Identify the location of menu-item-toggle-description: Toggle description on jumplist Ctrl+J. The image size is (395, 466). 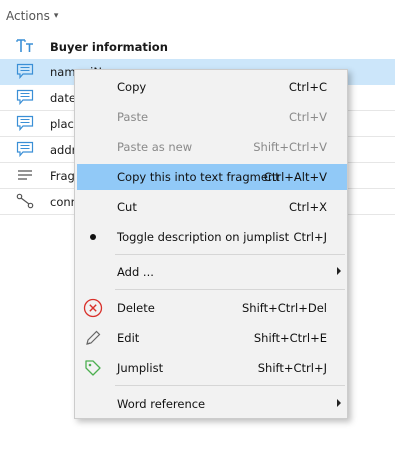
(212, 237).